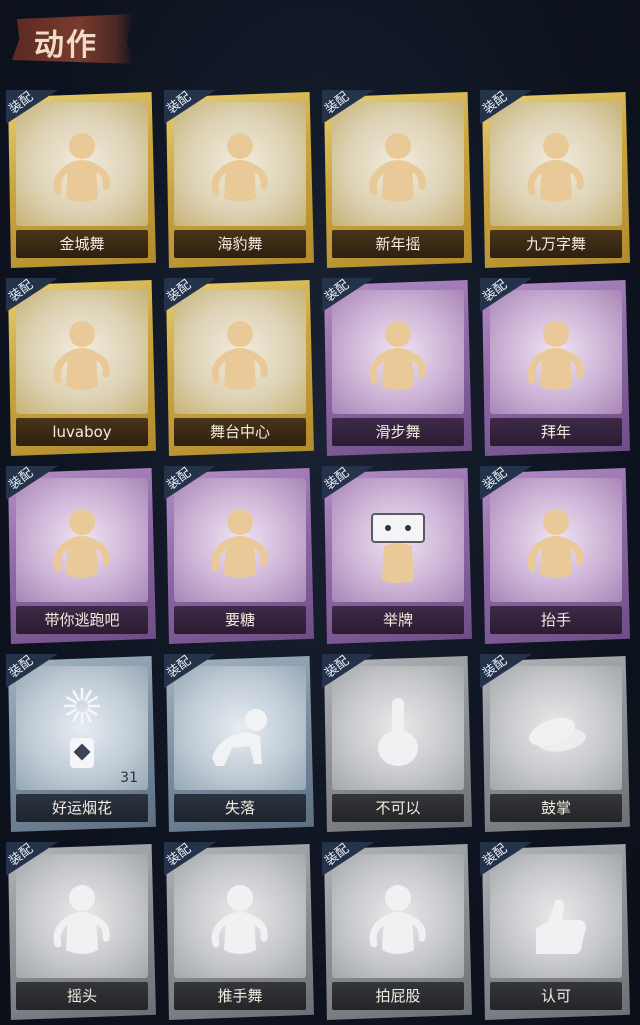  Describe the element at coordinates (82, 432) in the screenshot. I see `emote-label: luvaboy` at that location.